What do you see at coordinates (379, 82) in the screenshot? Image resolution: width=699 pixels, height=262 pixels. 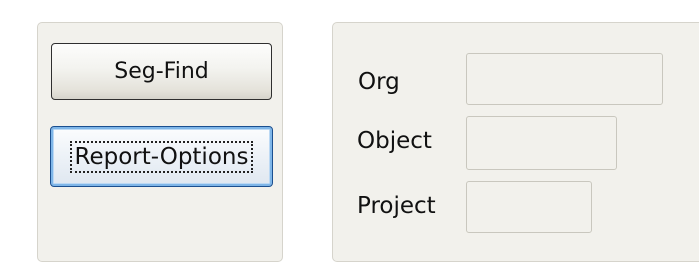 I see `org-label: Org` at bounding box center [379, 82].